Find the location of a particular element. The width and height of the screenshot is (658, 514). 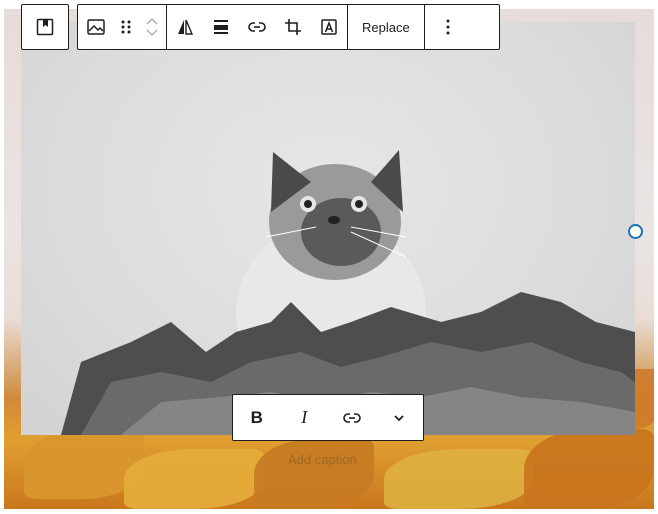

more-vertical-icon is located at coordinates (448, 27).